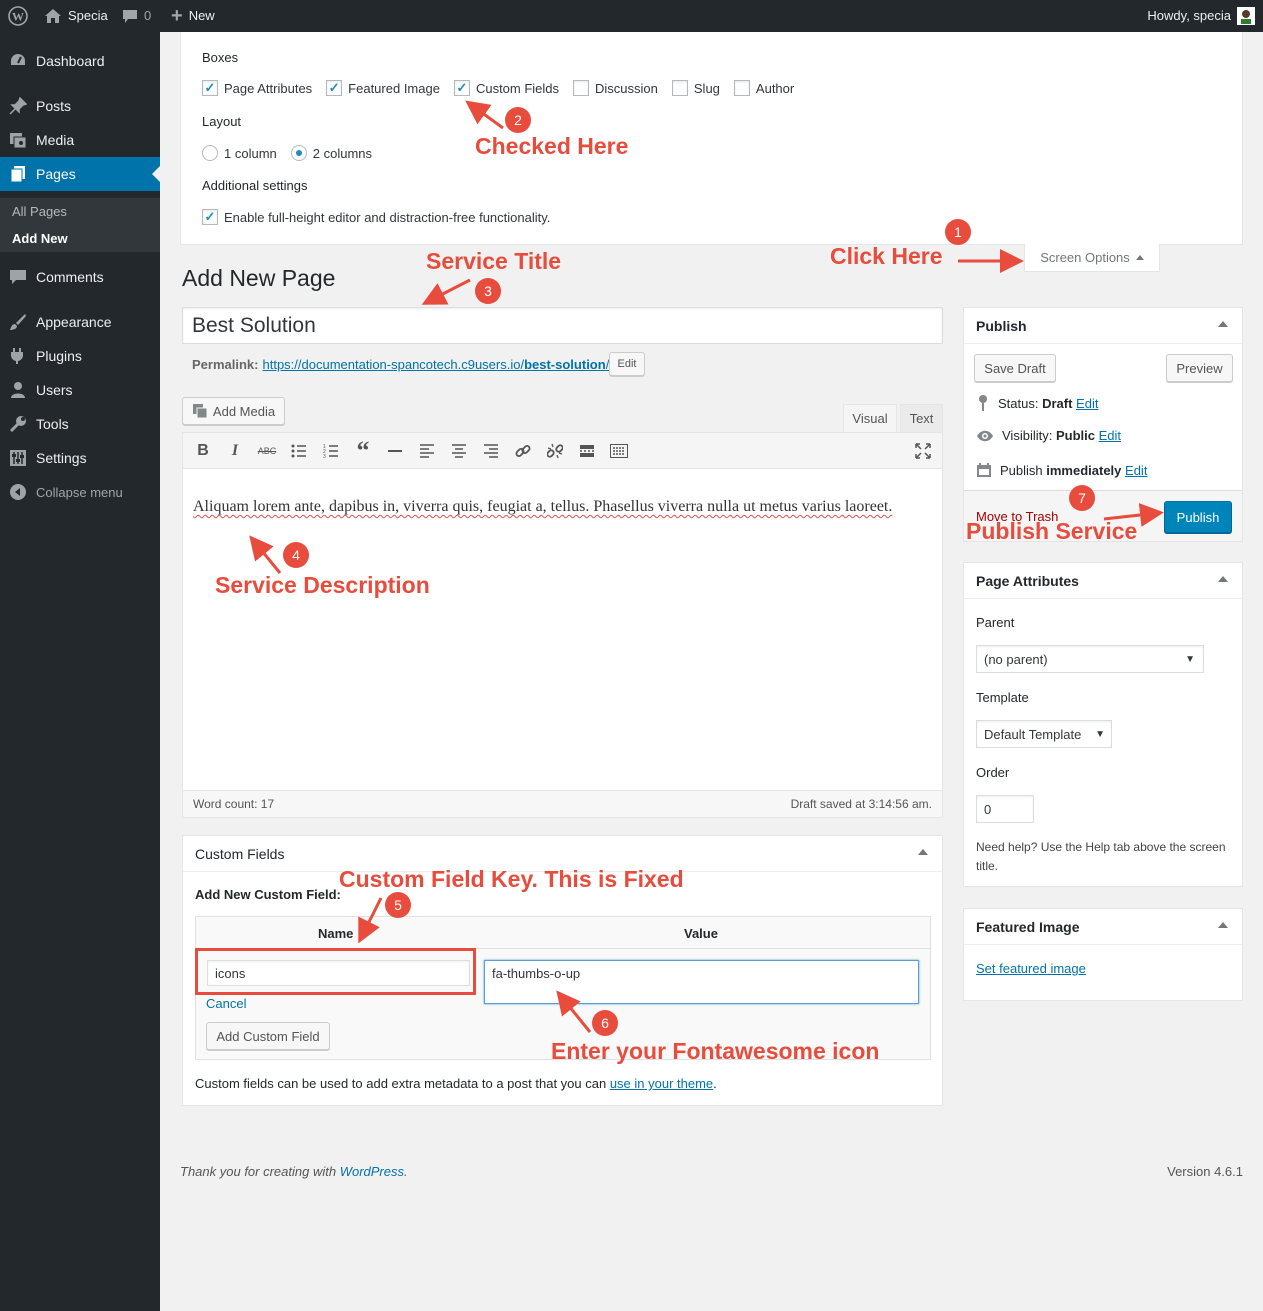  I want to click on annotation-service-title: Service Title, so click(494, 261).